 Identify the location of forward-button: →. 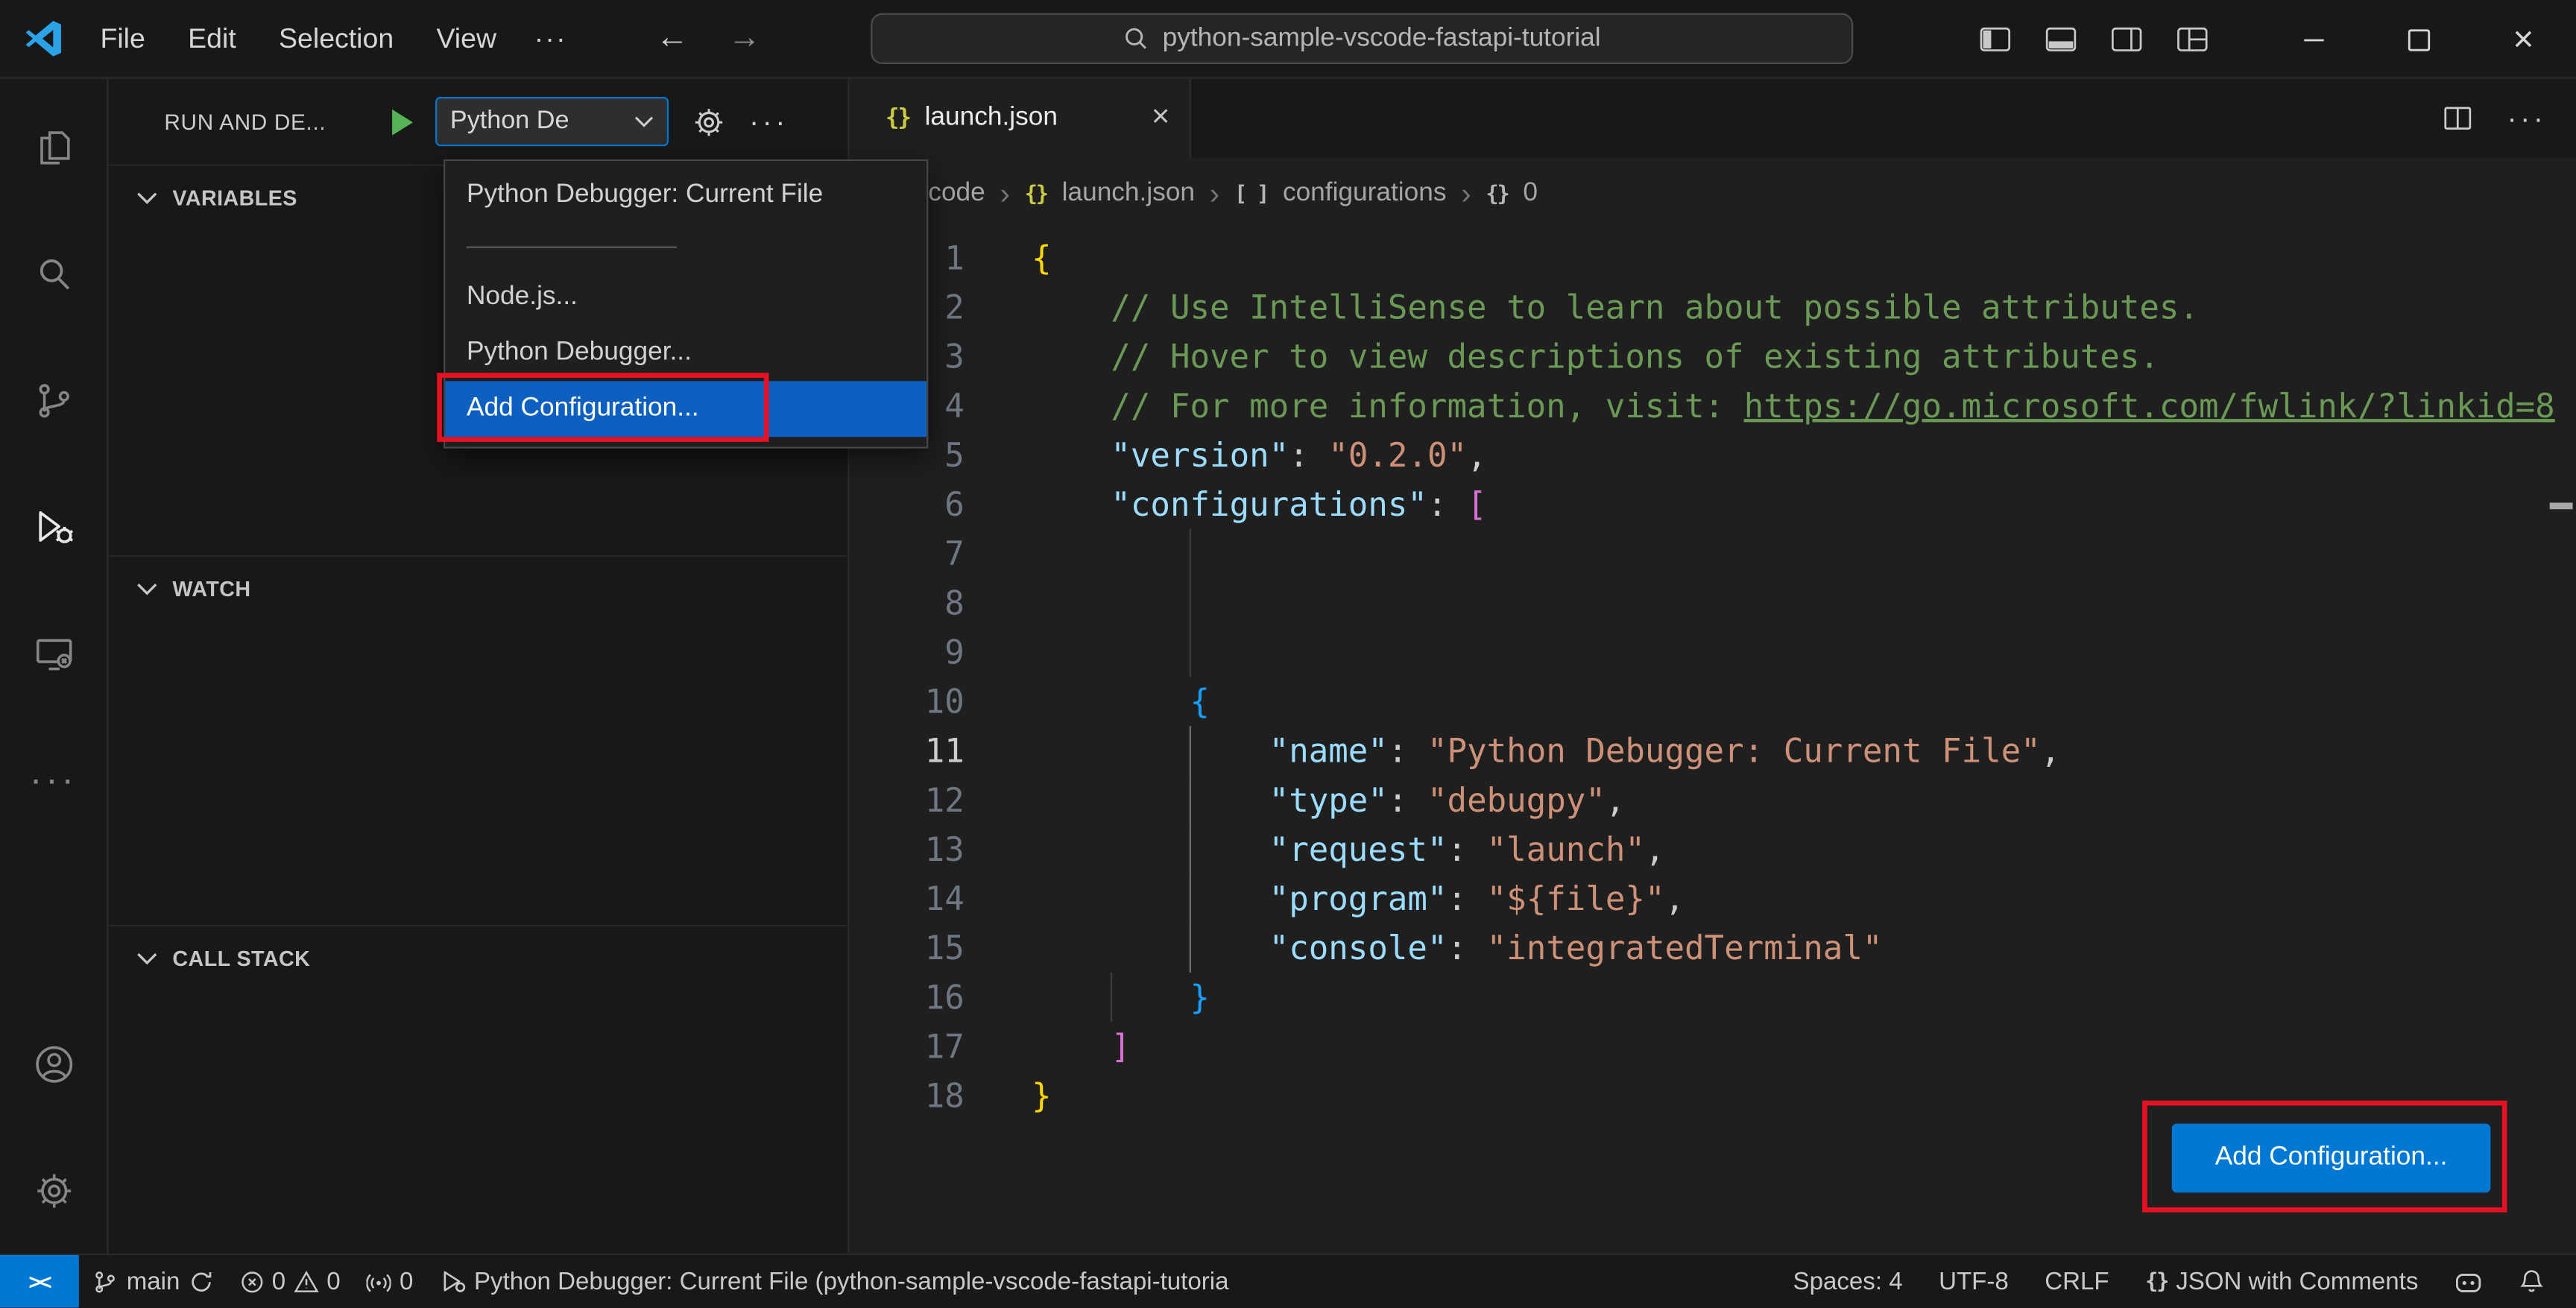
(744, 38).